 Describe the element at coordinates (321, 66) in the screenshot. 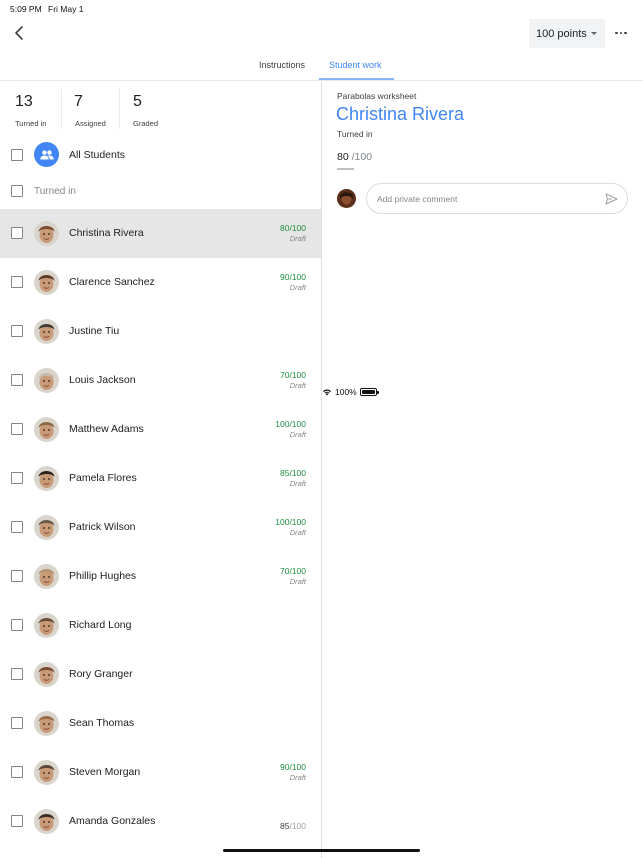

I see `tab-bar: Instructions Student work` at that location.